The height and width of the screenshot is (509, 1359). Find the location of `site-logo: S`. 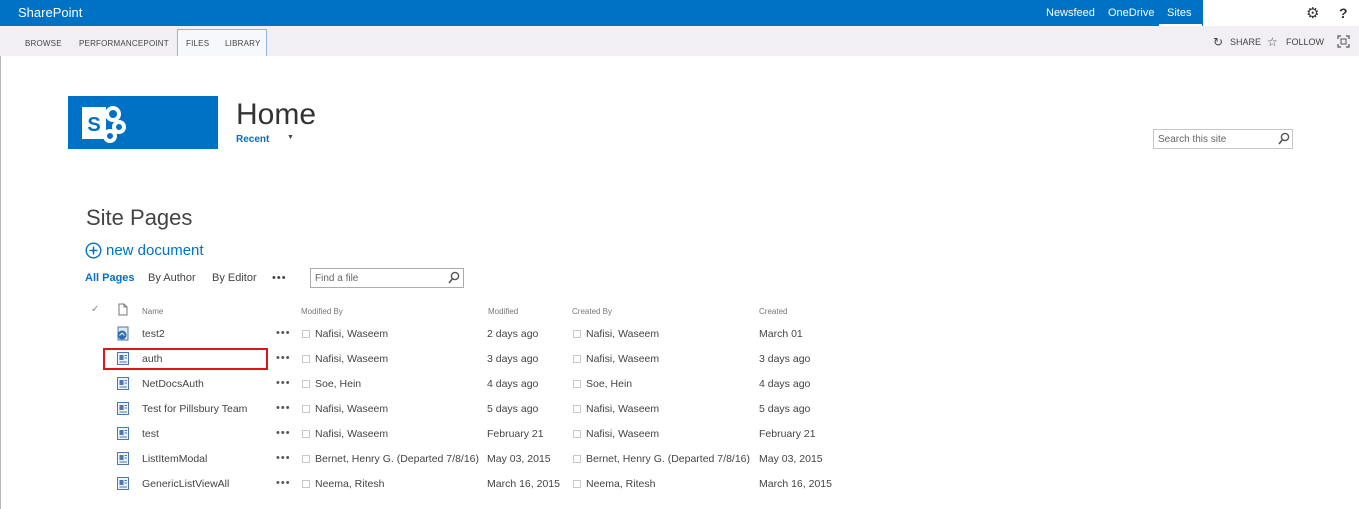

site-logo: S is located at coordinates (143, 122).